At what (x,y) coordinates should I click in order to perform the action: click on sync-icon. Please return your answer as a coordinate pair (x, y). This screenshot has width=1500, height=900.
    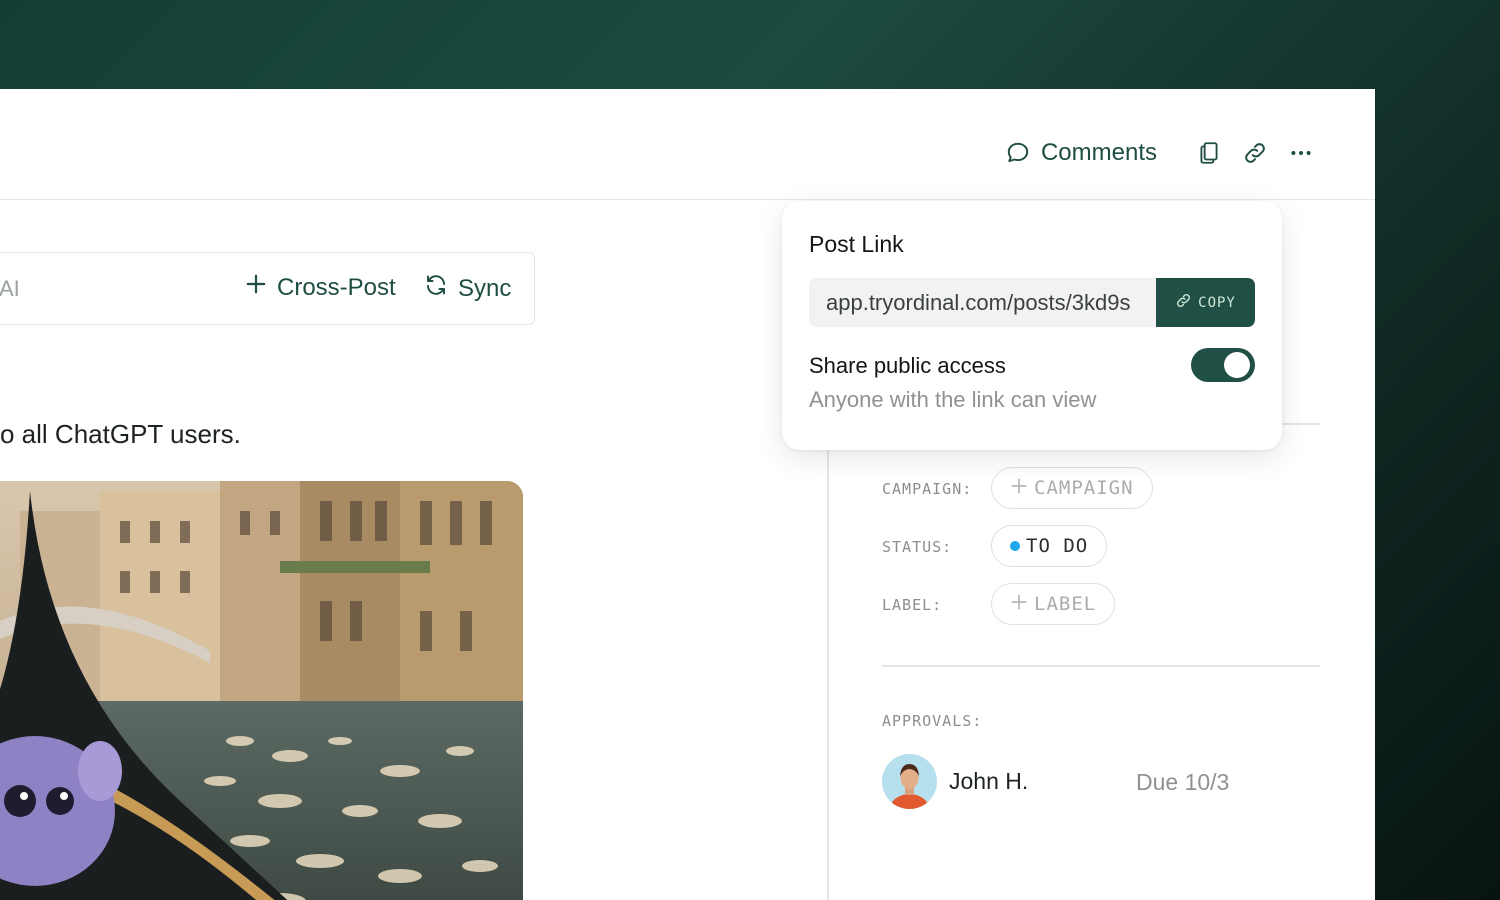
    Looking at the image, I should click on (436, 288).